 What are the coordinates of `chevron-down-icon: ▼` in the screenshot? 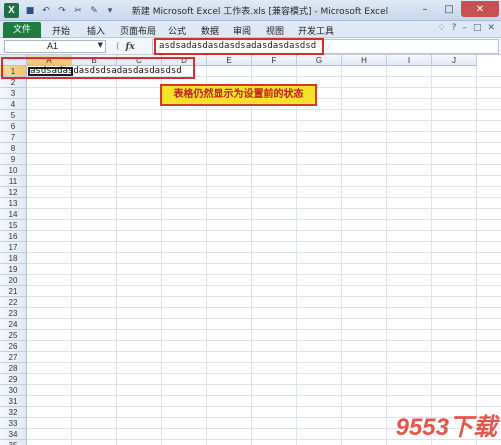 It's located at (100, 45).